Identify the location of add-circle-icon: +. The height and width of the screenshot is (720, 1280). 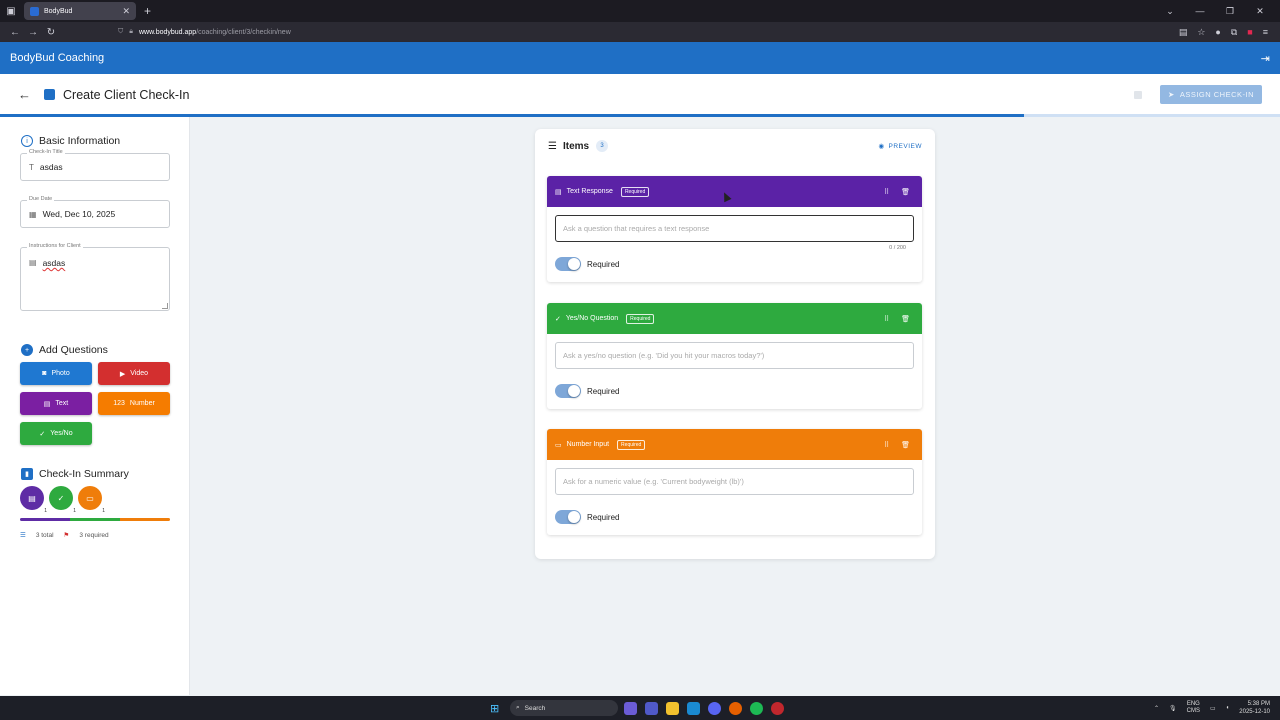
(27, 350).